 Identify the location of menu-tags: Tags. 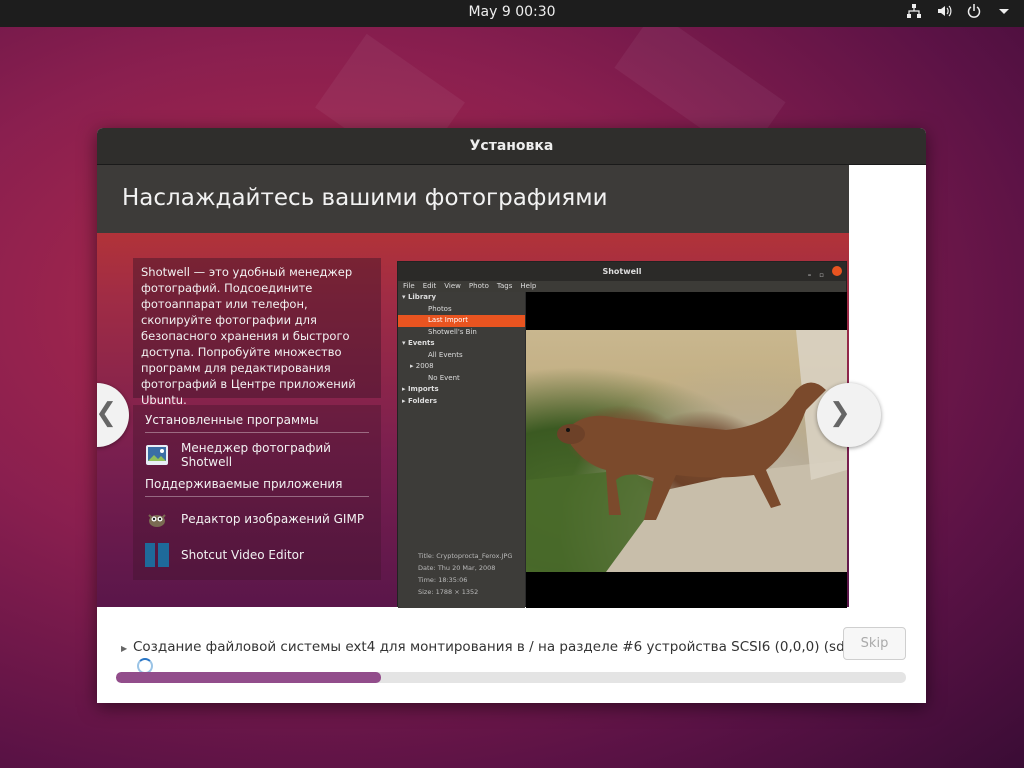
(504, 286).